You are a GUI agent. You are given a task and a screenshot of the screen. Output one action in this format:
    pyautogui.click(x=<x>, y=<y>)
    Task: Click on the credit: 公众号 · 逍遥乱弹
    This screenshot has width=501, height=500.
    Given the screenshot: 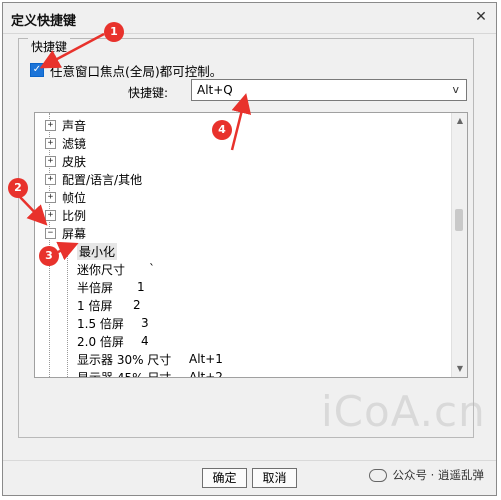 What is the action you would take?
    pyautogui.click(x=426, y=475)
    